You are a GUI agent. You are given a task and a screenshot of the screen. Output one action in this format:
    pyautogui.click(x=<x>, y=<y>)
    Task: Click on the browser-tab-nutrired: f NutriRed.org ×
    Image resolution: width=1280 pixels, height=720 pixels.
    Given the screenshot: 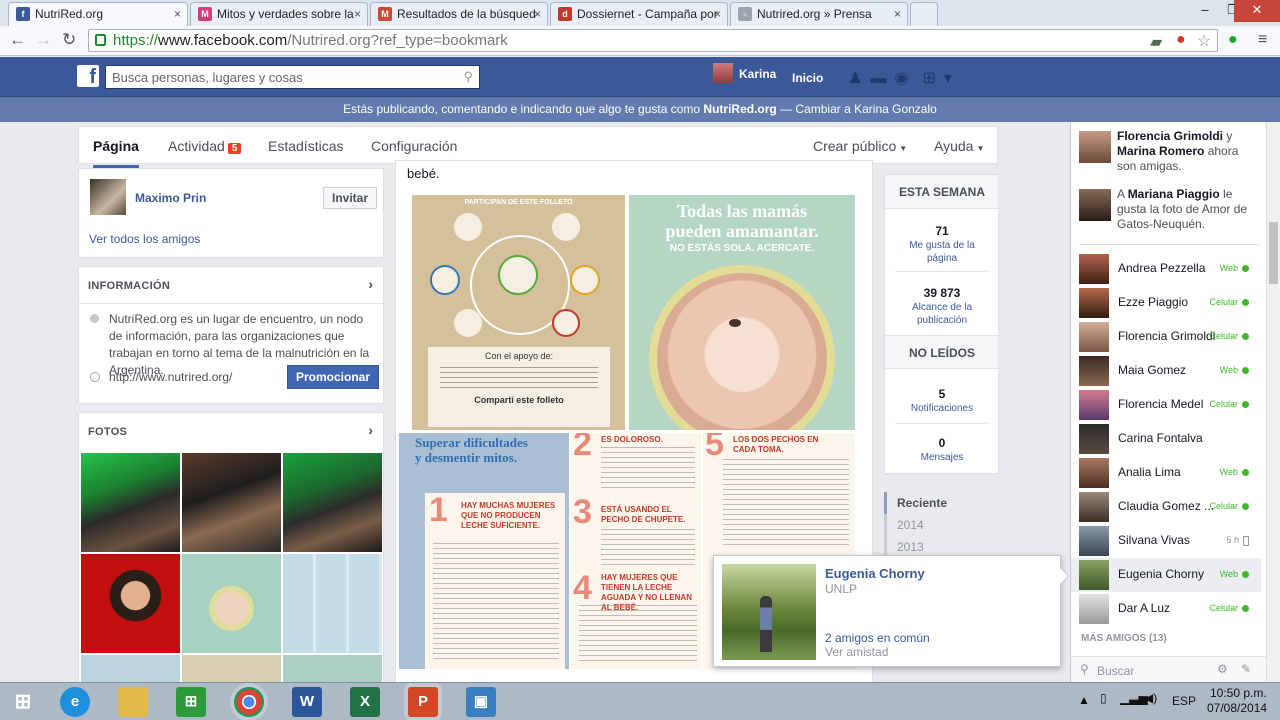 What is the action you would take?
    pyautogui.click(x=98, y=14)
    